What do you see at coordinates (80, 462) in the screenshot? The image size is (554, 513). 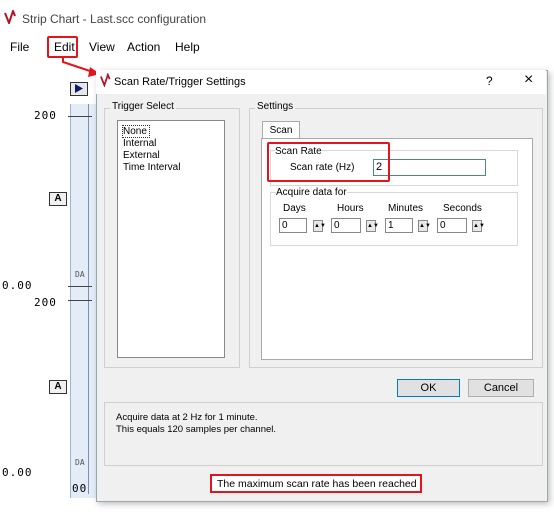 I see `da-label-2: DA` at bounding box center [80, 462].